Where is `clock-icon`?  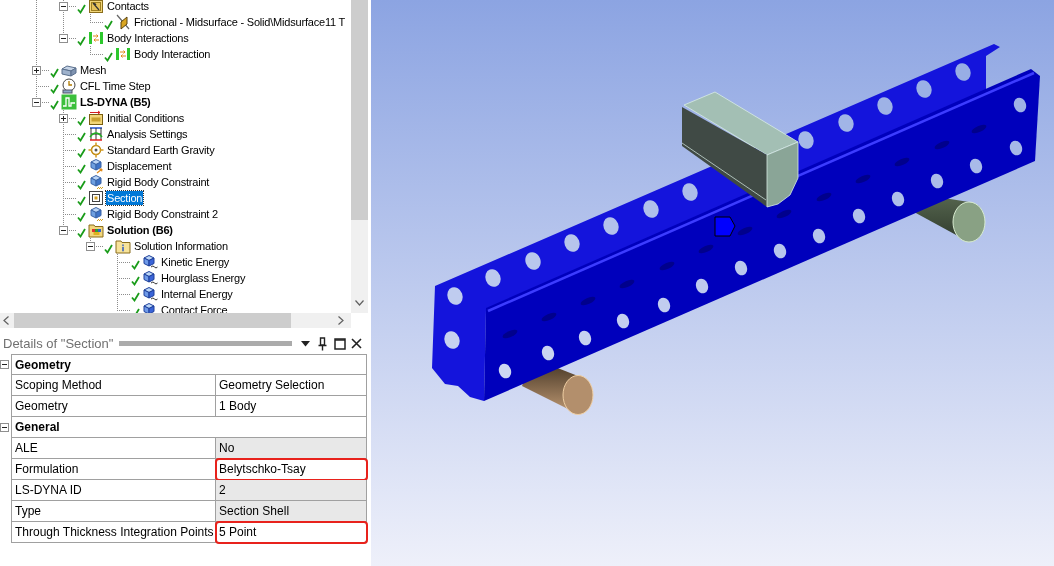
clock-icon is located at coordinates (69, 86).